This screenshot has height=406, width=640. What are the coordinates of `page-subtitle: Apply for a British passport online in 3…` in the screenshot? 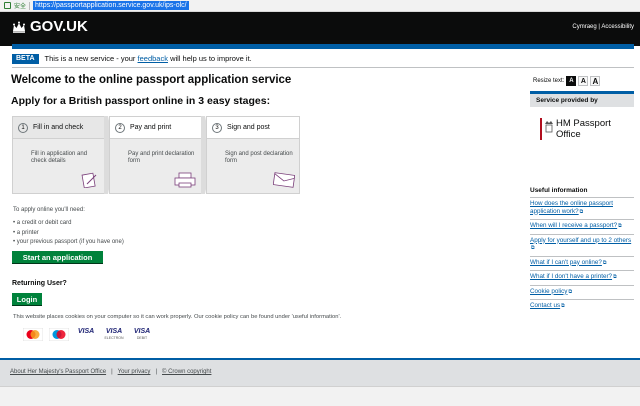 It's located at (141, 101).